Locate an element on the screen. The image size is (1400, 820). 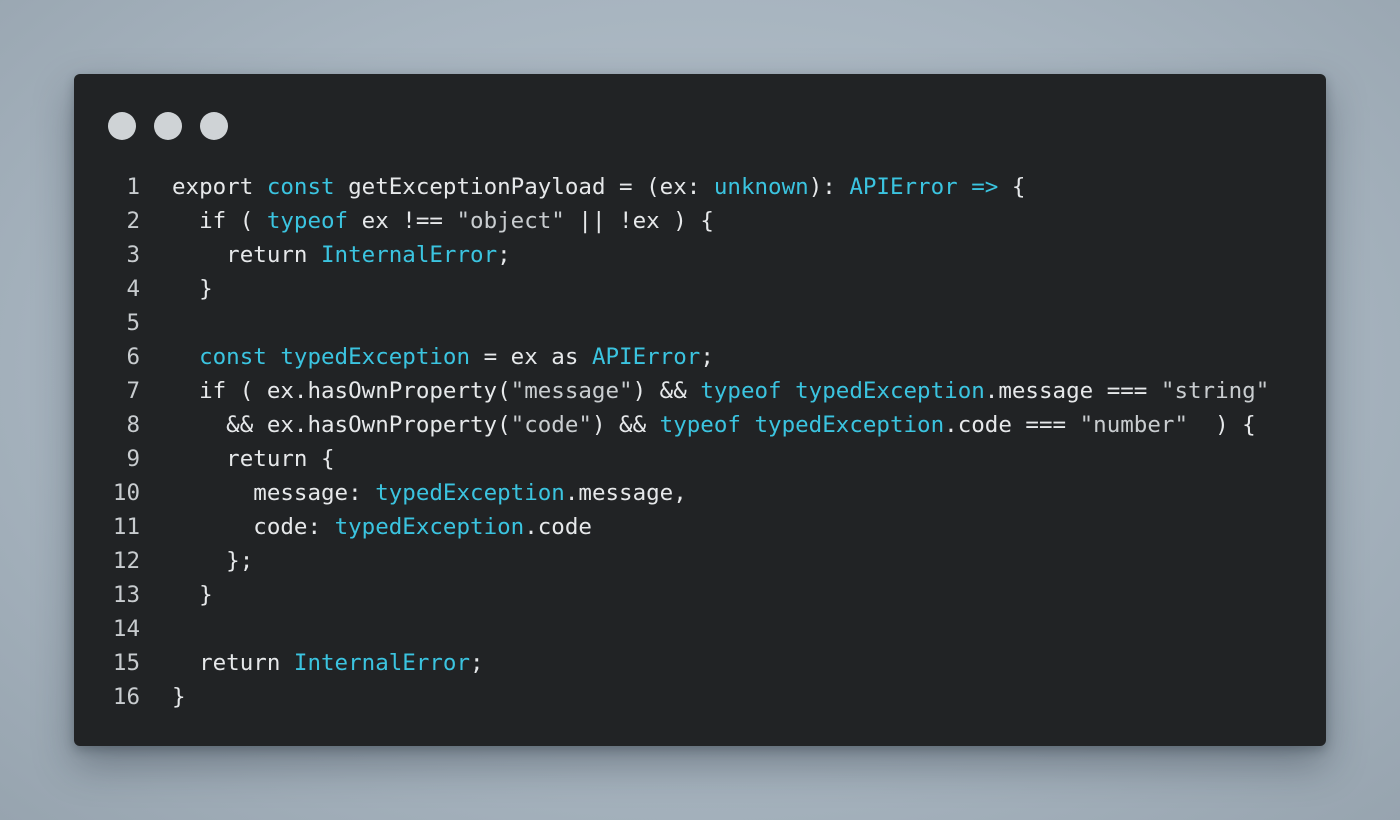
line-number: 8 is located at coordinates (133, 425).